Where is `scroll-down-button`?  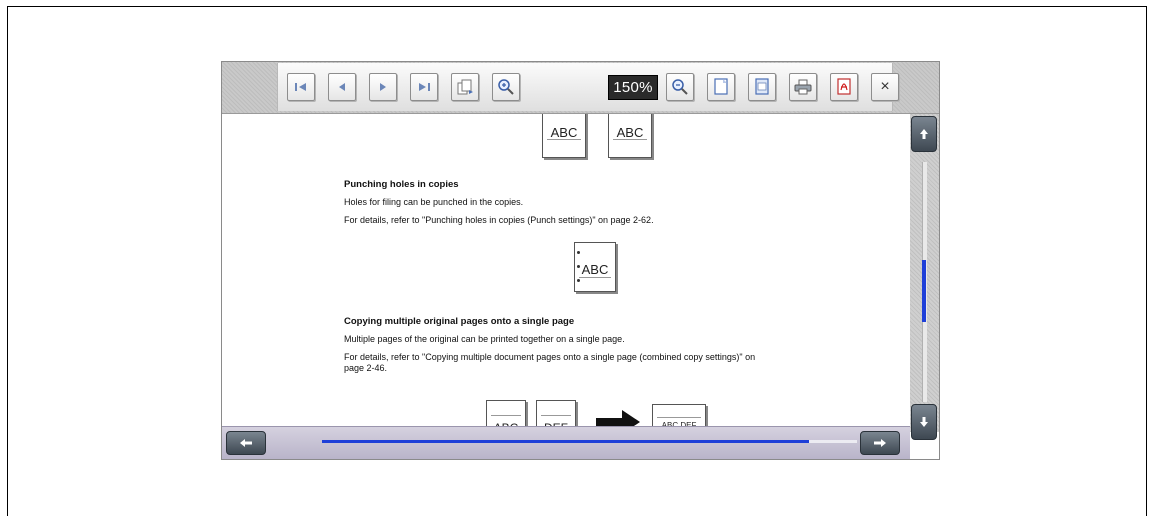
scroll-down-button is located at coordinates (924, 422).